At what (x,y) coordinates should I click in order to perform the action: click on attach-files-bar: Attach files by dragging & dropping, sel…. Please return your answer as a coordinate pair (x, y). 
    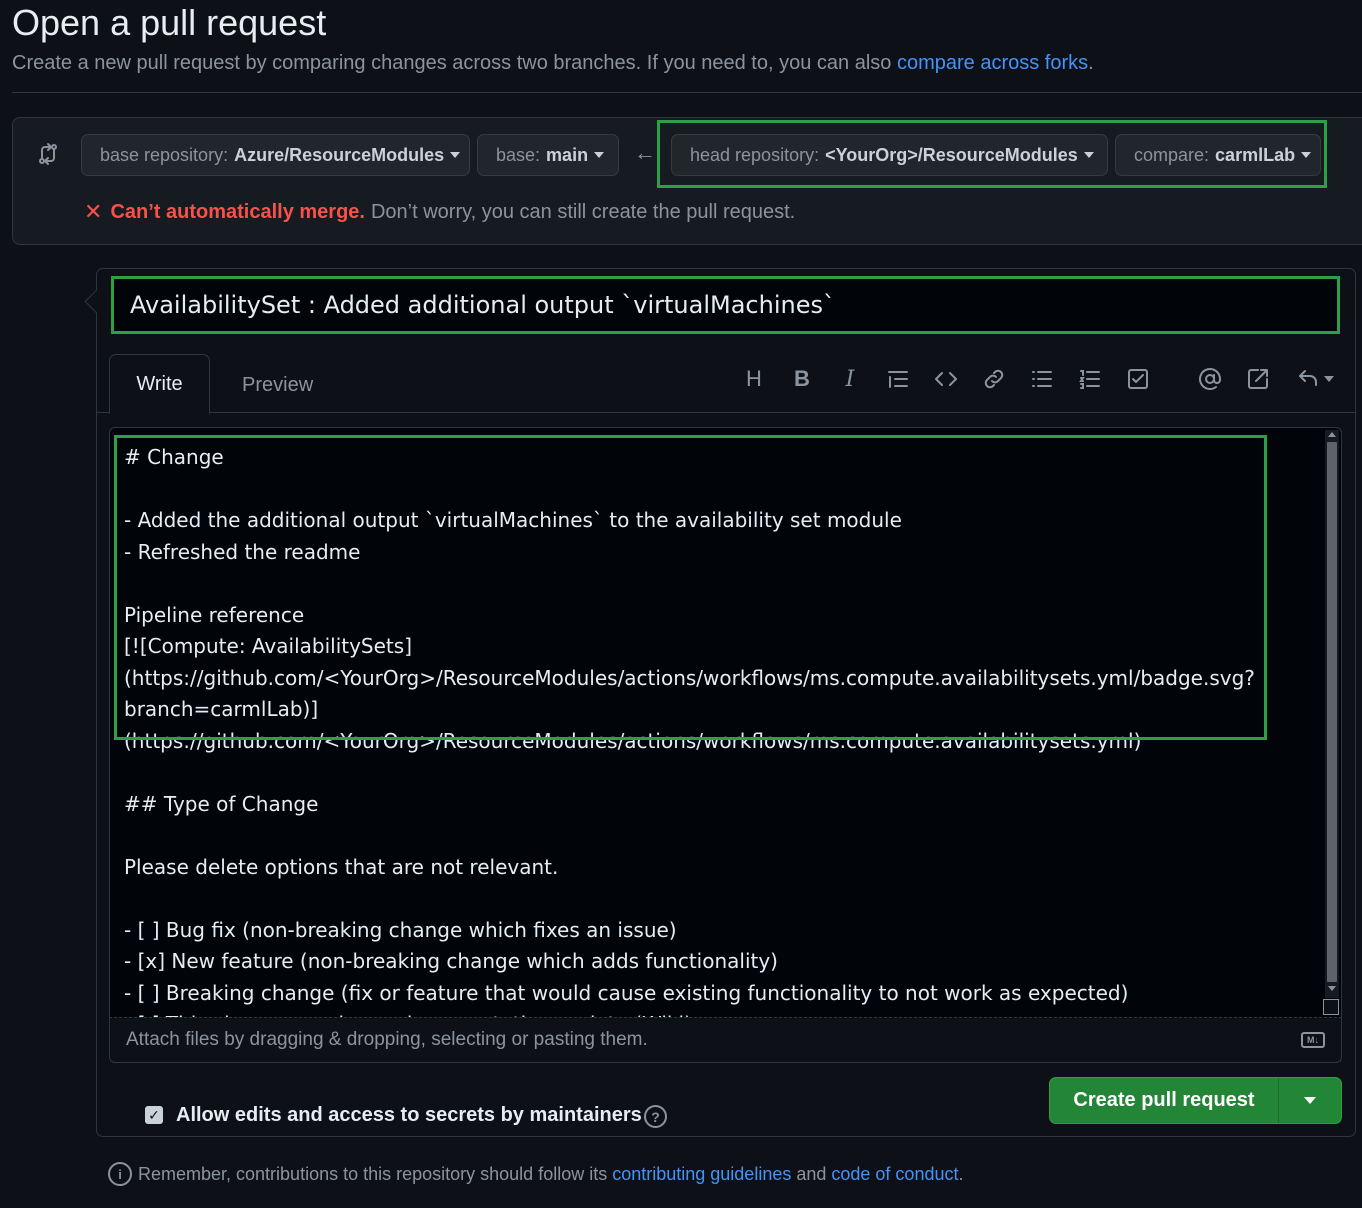
    Looking at the image, I should click on (725, 1040).